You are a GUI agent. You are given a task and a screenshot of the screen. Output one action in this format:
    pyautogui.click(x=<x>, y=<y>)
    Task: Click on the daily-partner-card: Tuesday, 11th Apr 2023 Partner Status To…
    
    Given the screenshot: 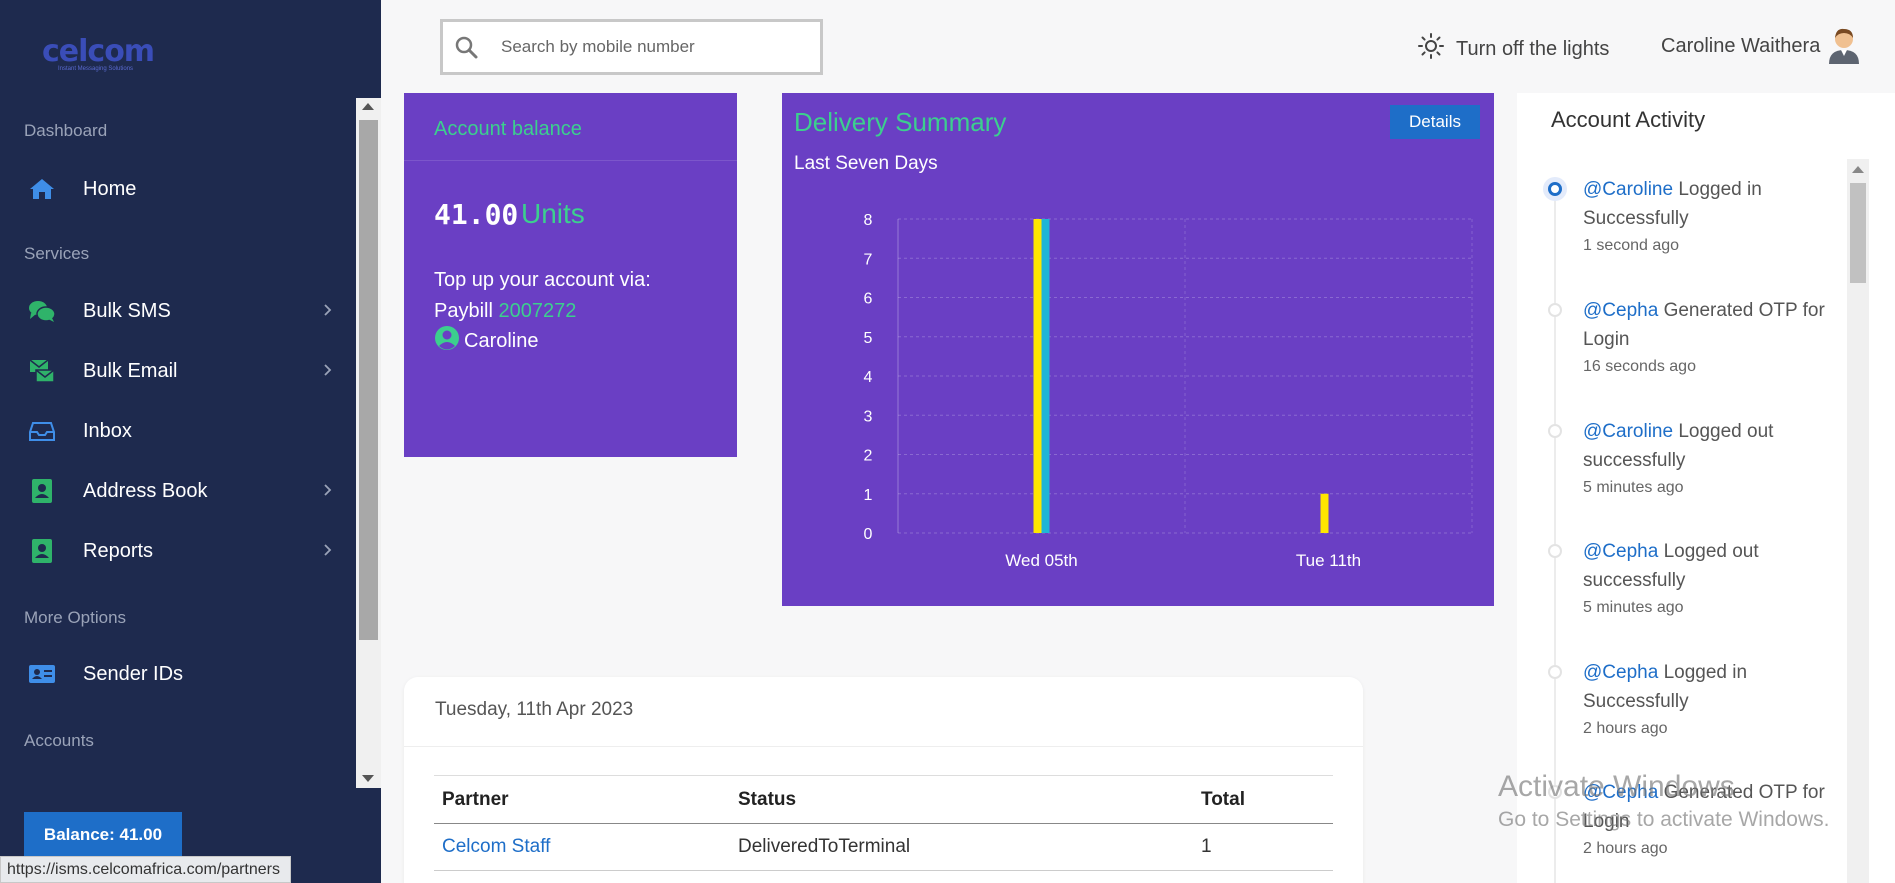 What is the action you would take?
    pyautogui.click(x=883, y=780)
    